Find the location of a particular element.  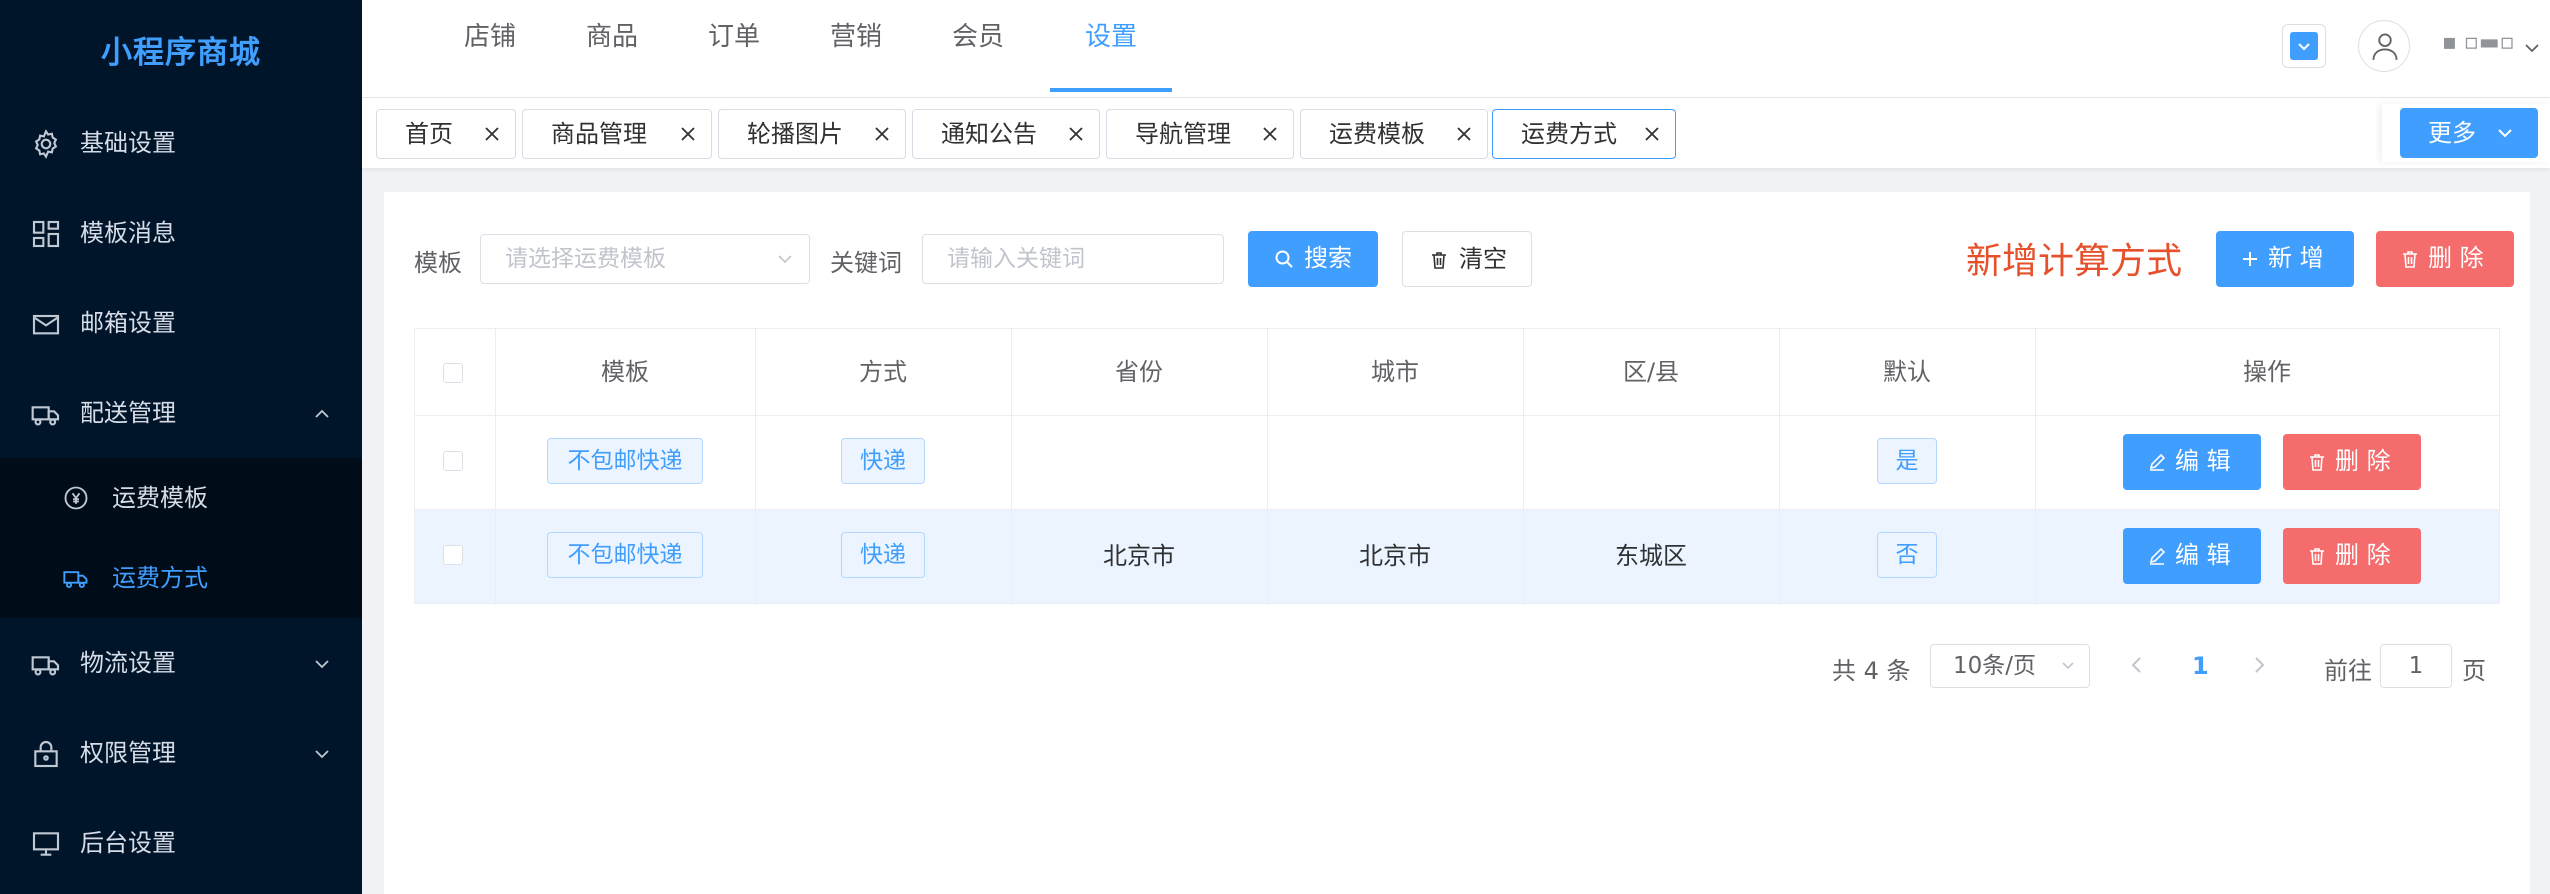

goto-page-input: 1 is located at coordinates (2416, 666).